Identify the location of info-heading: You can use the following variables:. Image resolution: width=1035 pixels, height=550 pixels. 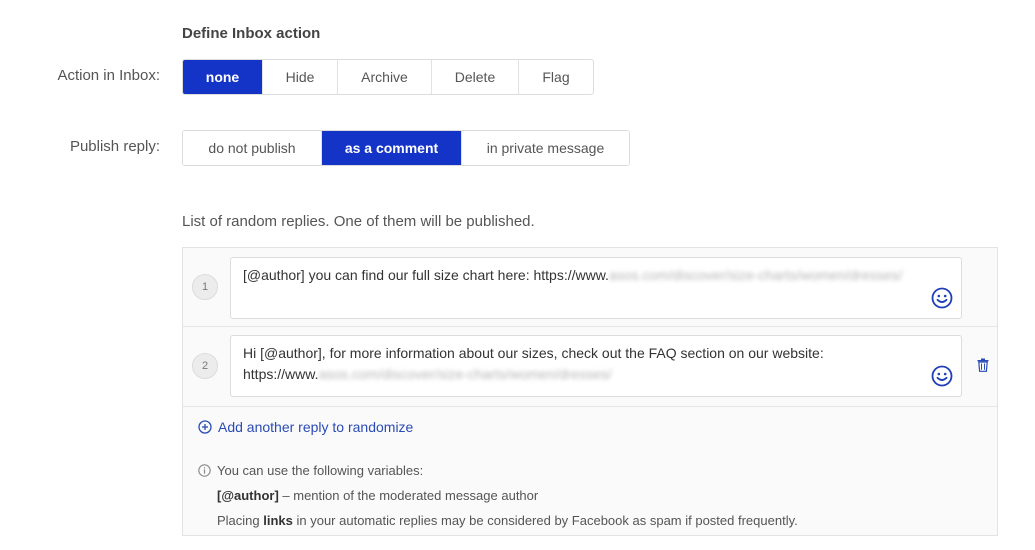
(320, 470).